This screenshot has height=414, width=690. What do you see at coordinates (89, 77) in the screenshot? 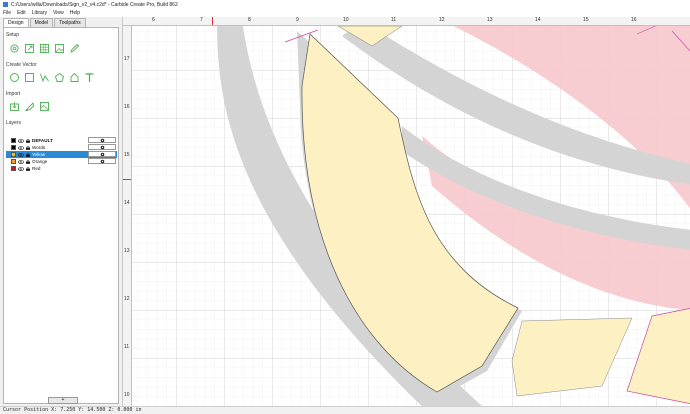
I see `text-icon` at bounding box center [89, 77].